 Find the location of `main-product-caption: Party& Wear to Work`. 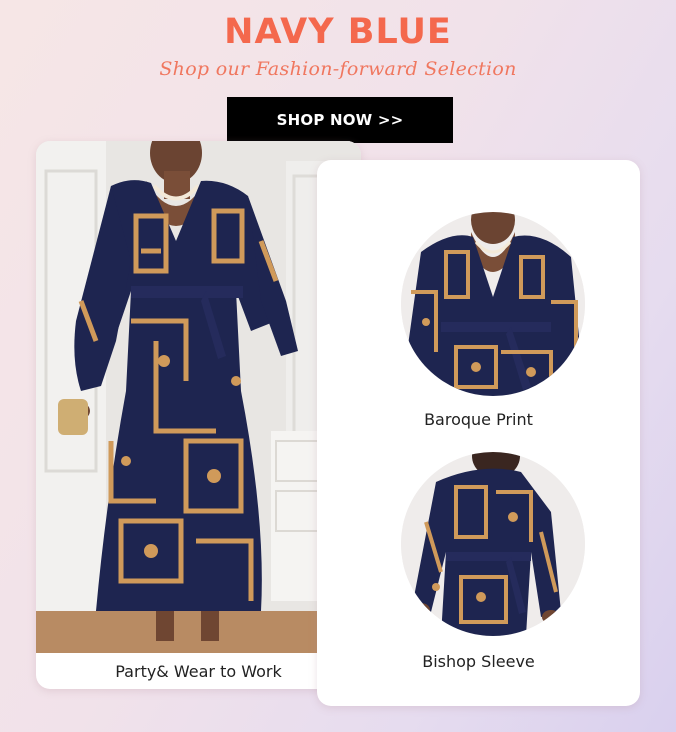

main-product-caption: Party& Wear to Work is located at coordinates (198, 671).